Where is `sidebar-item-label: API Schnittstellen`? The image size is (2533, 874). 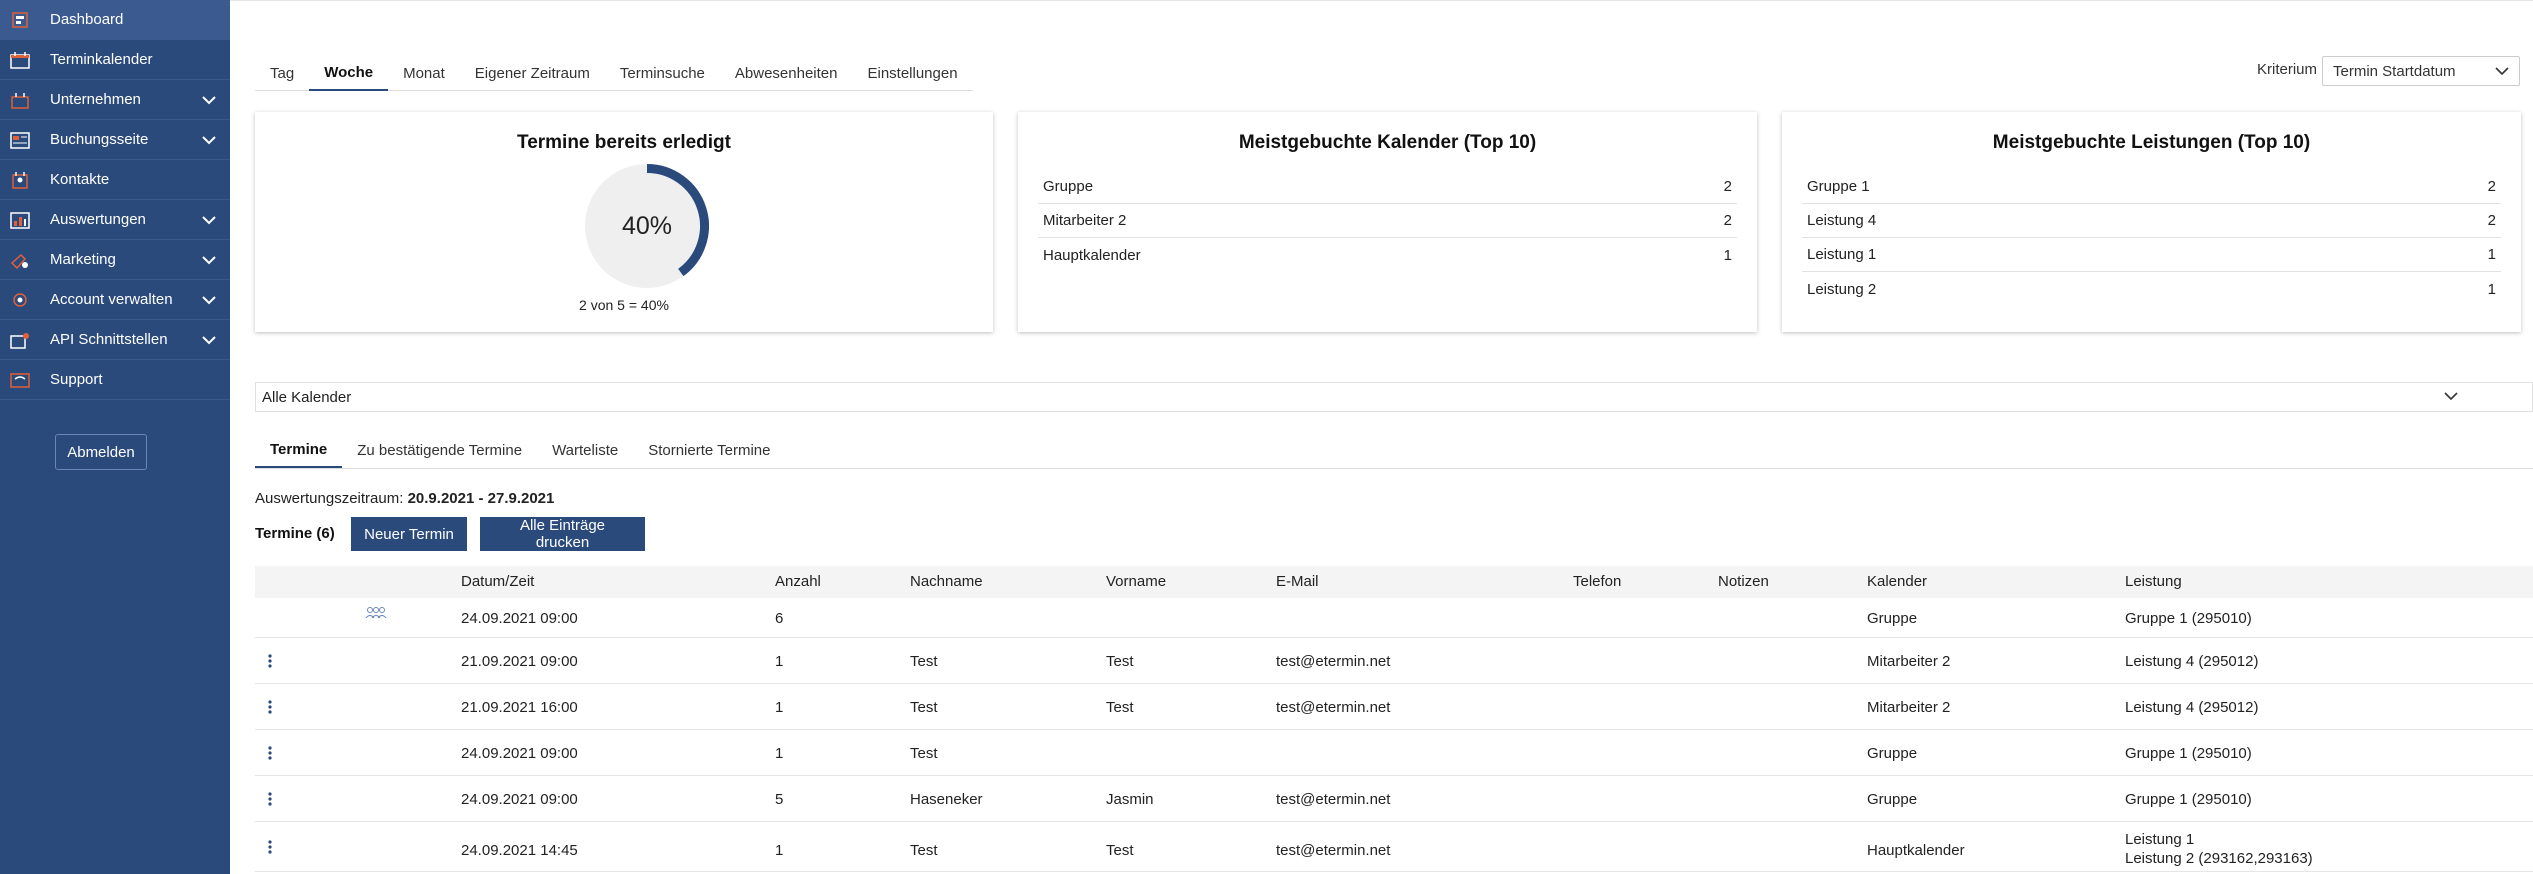 sidebar-item-label: API Schnittstellen is located at coordinates (109, 339).